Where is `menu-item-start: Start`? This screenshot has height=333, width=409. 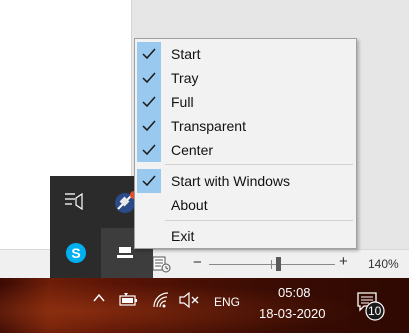
menu-item-start: Start is located at coordinates (245, 54).